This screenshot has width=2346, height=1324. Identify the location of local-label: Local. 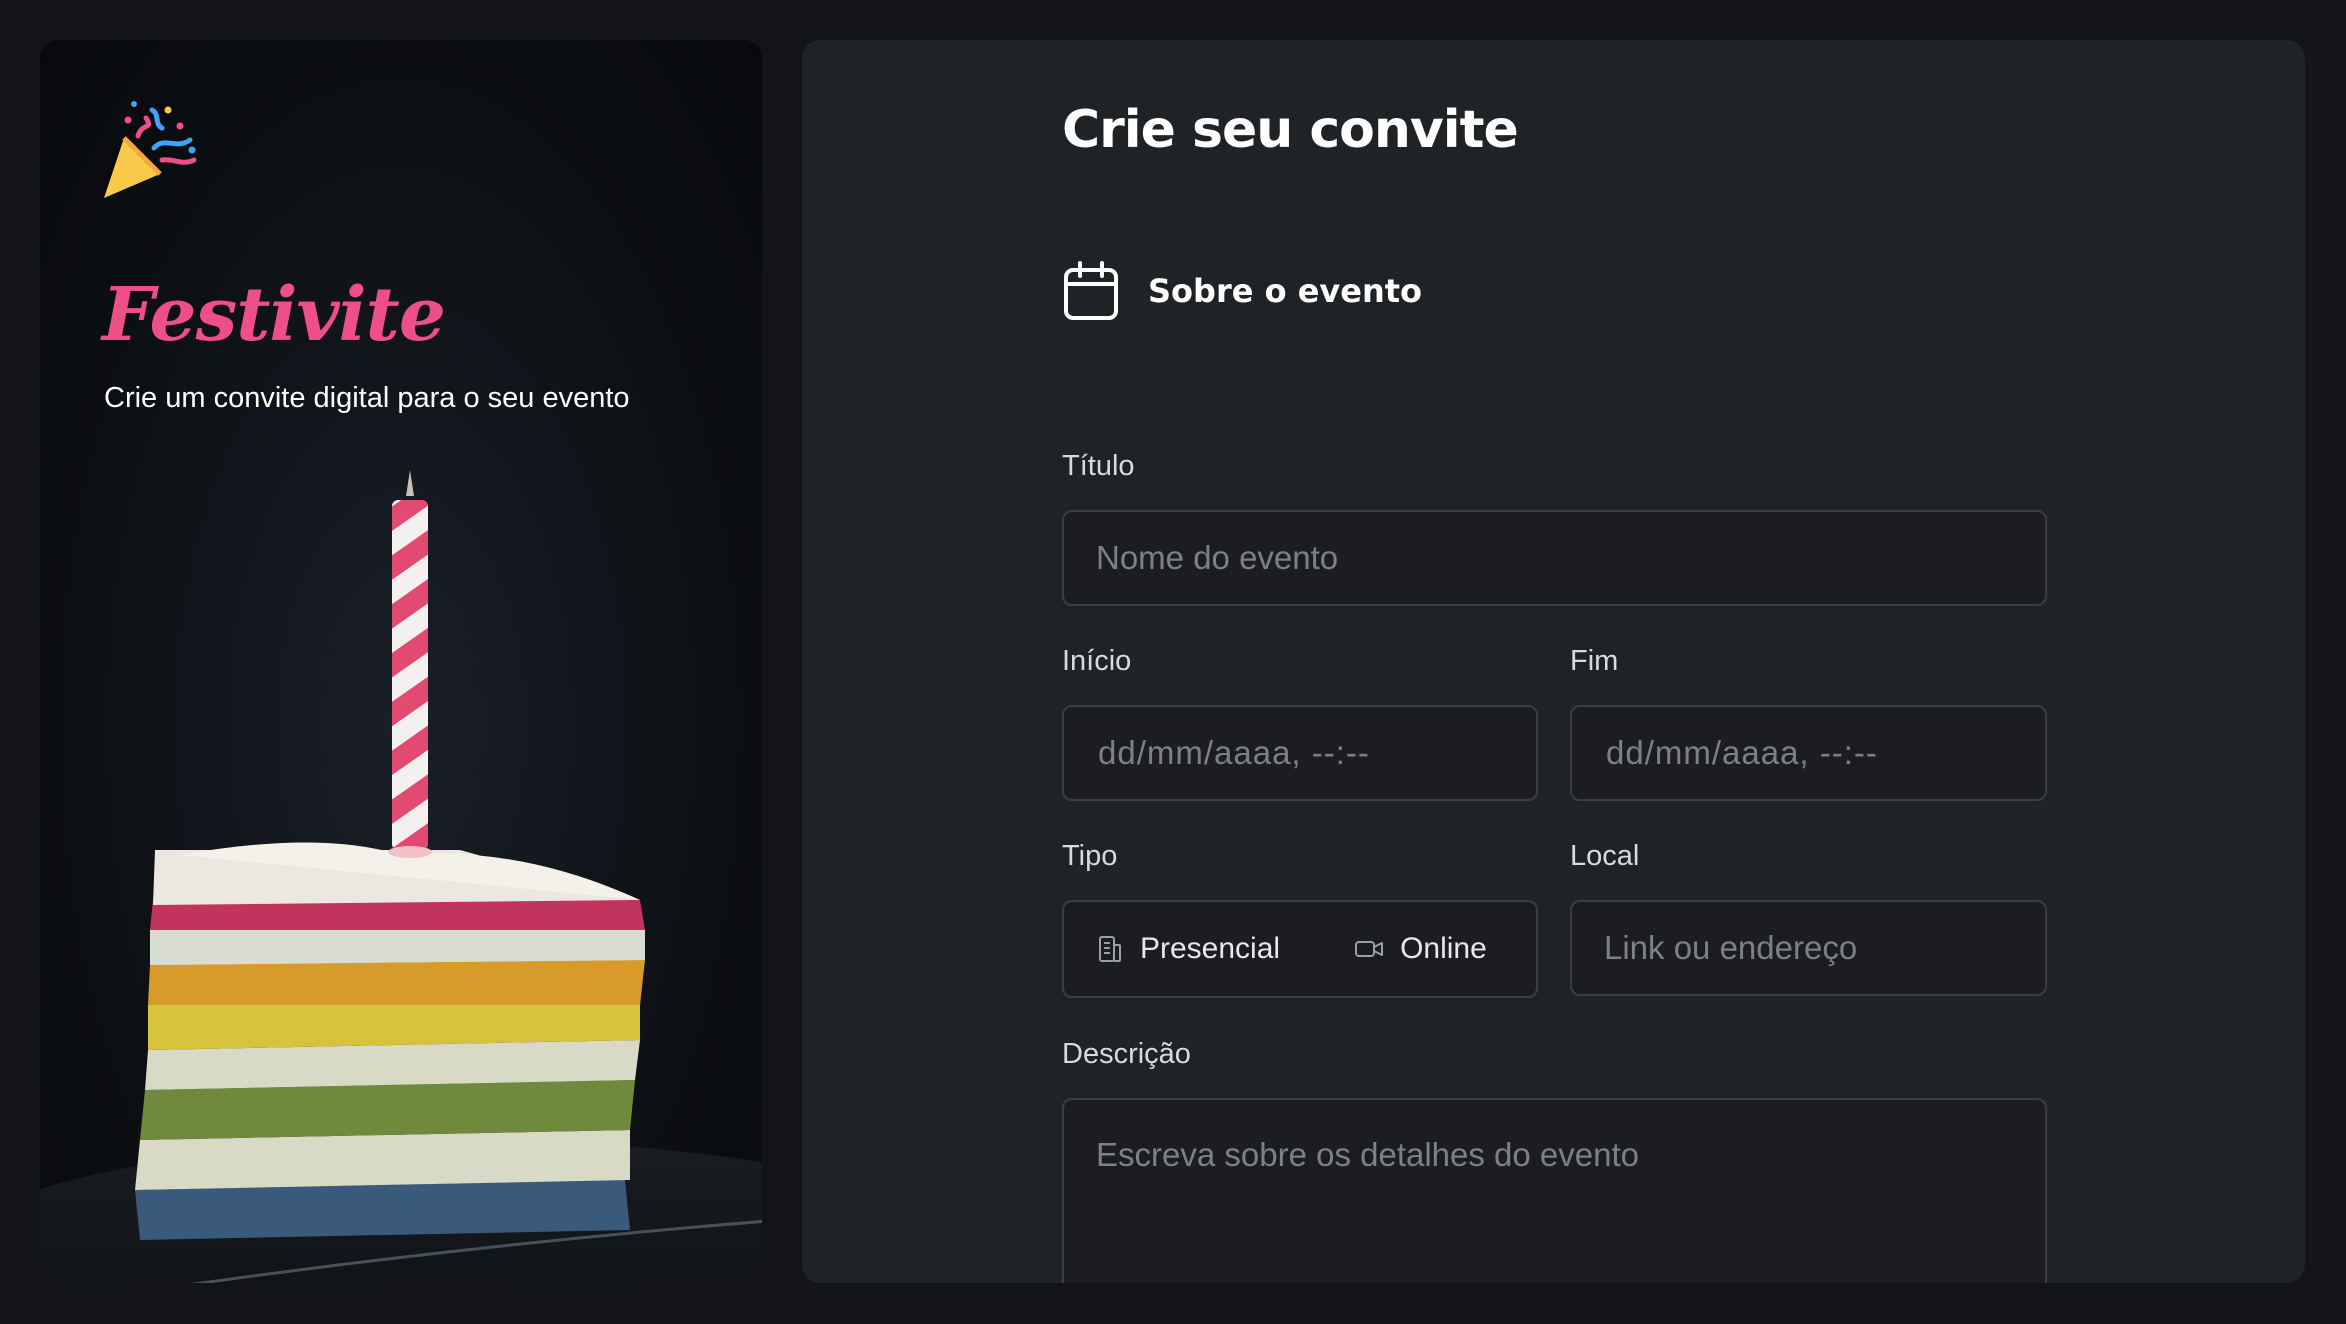
(1605, 856).